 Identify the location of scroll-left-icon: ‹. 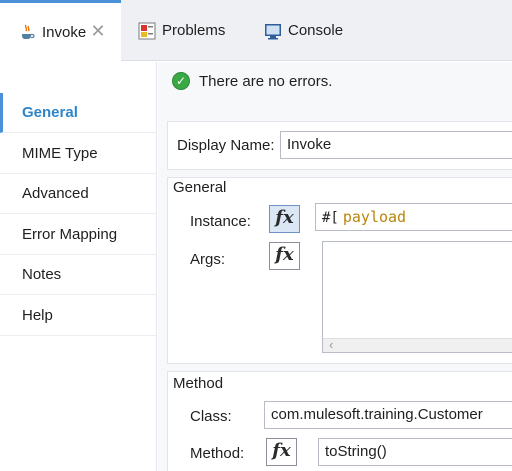
(331, 344).